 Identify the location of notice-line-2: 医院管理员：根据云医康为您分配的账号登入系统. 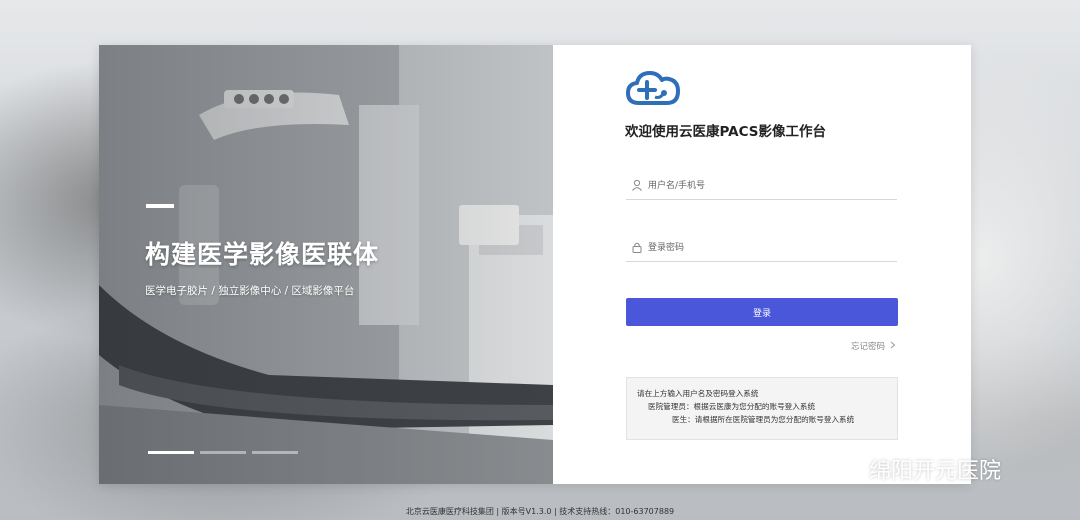
(732, 406).